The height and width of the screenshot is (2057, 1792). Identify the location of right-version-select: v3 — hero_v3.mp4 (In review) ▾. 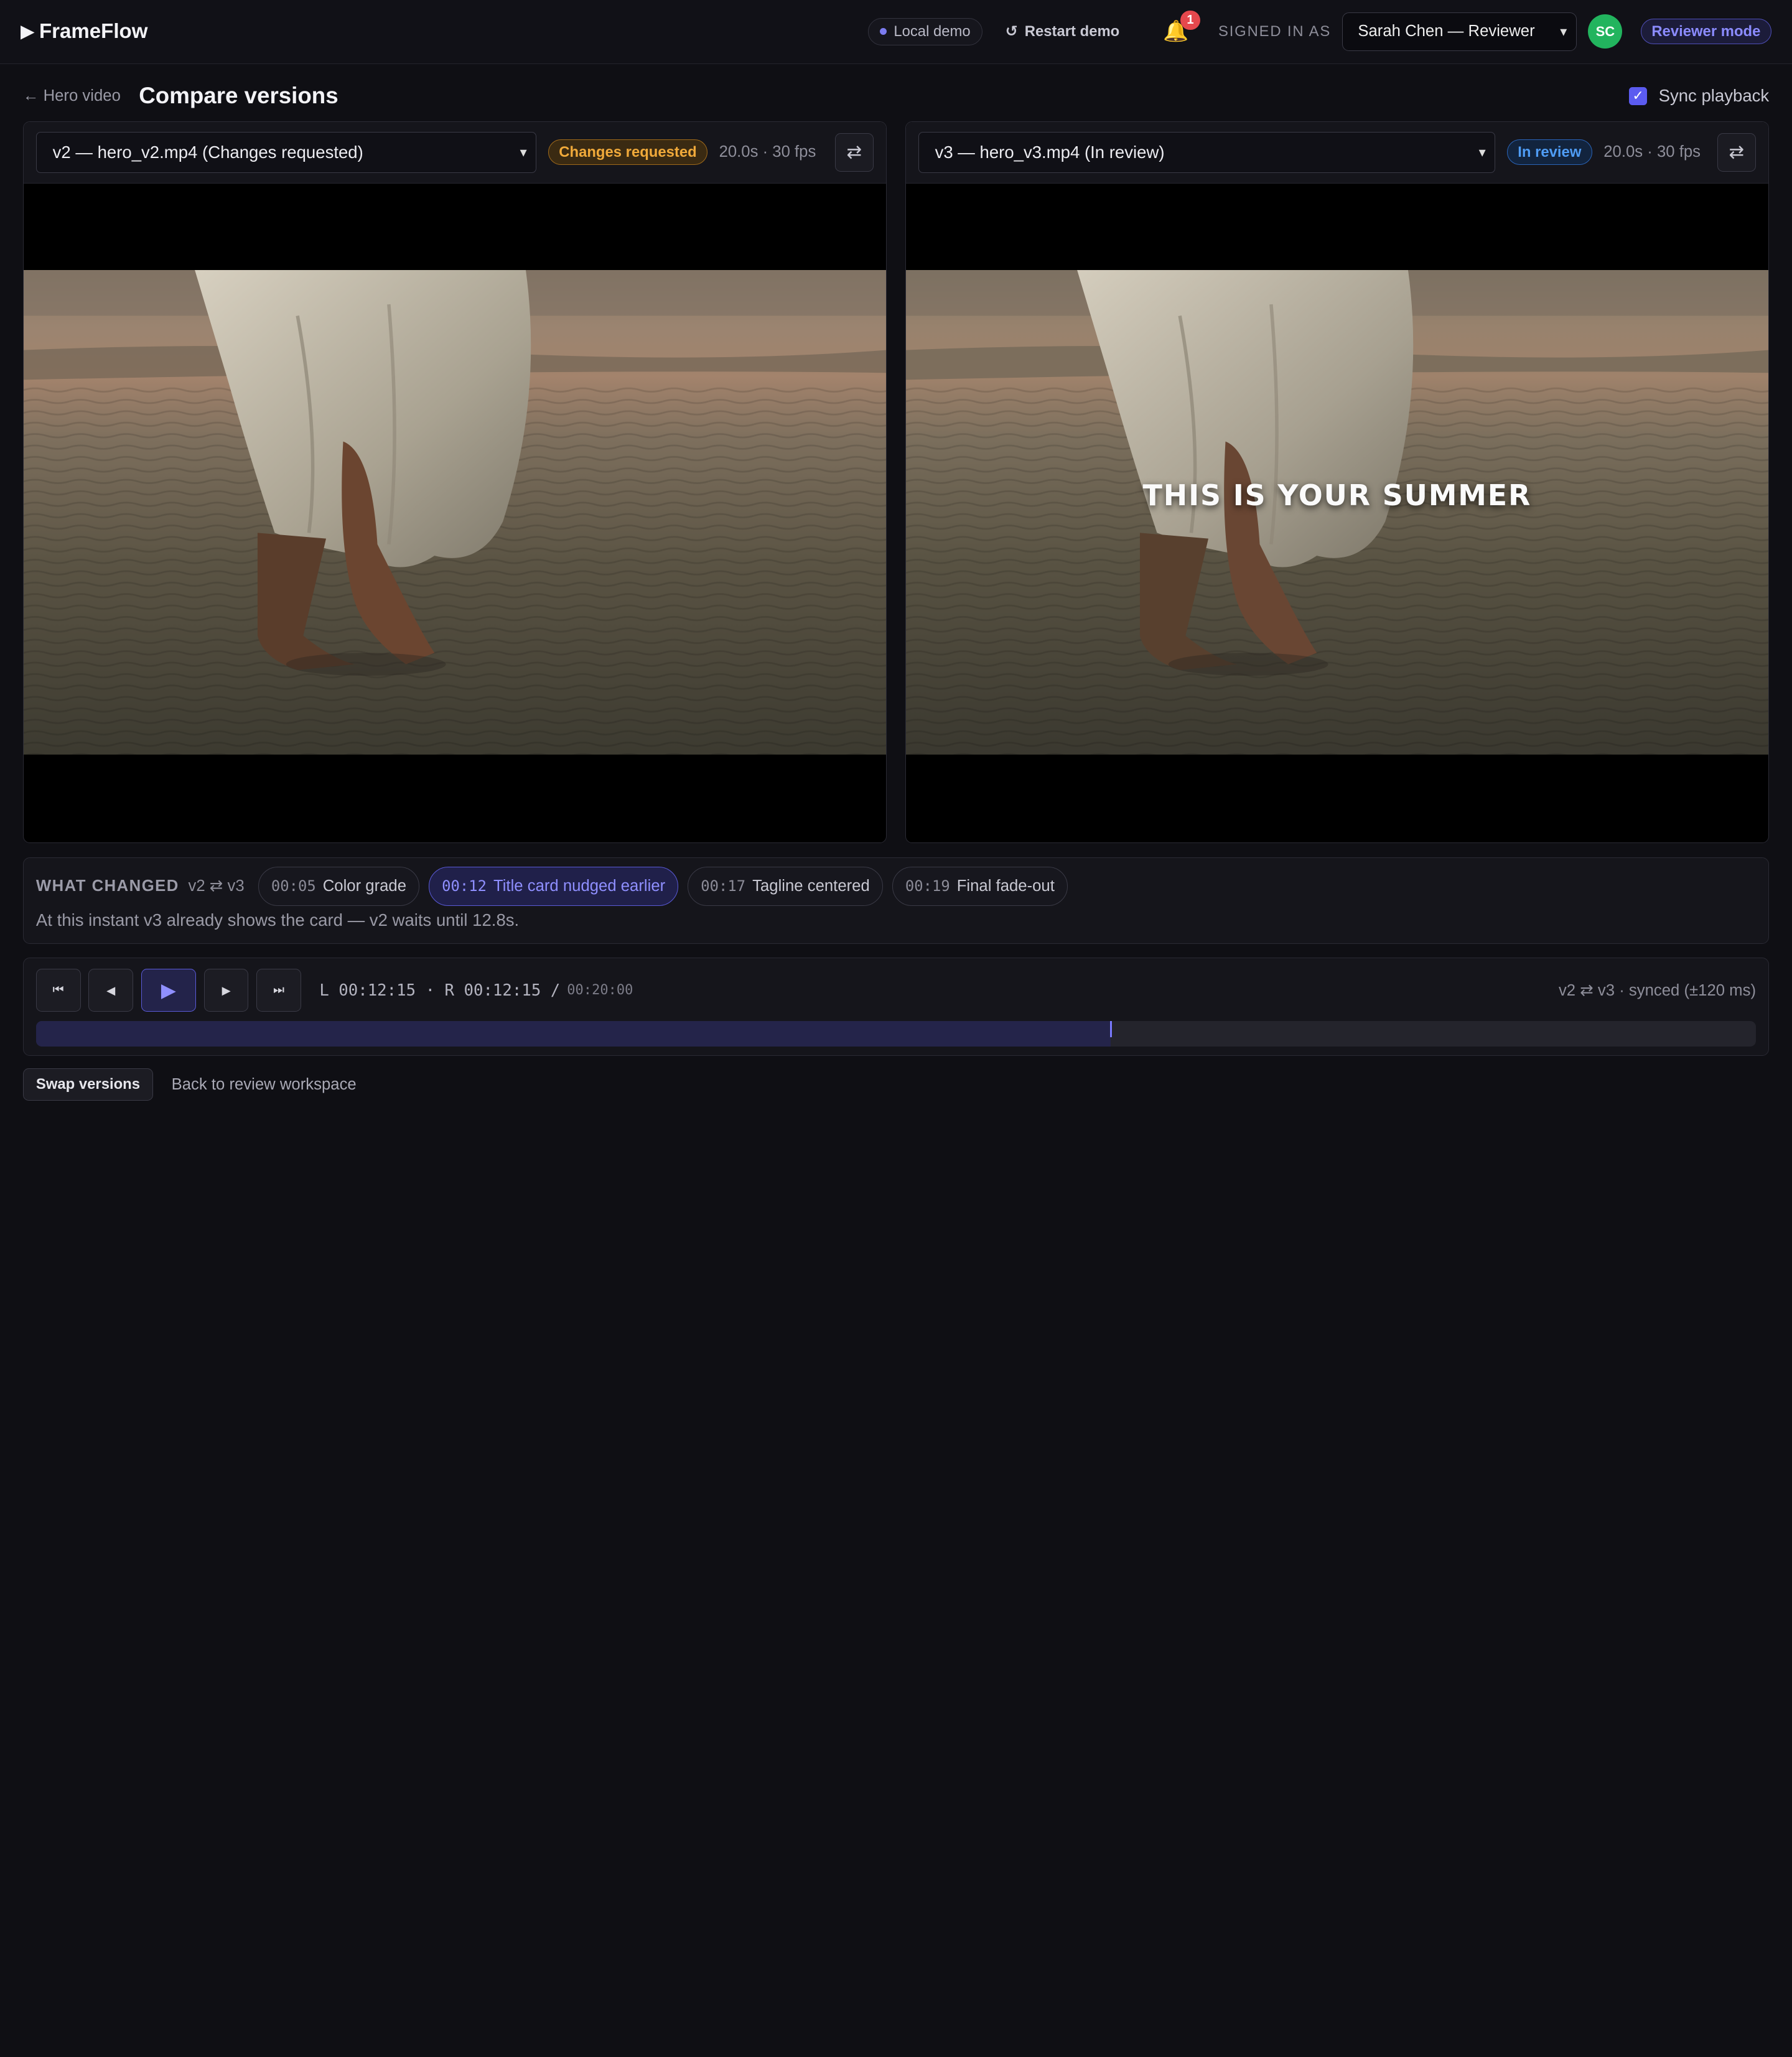
(1207, 152).